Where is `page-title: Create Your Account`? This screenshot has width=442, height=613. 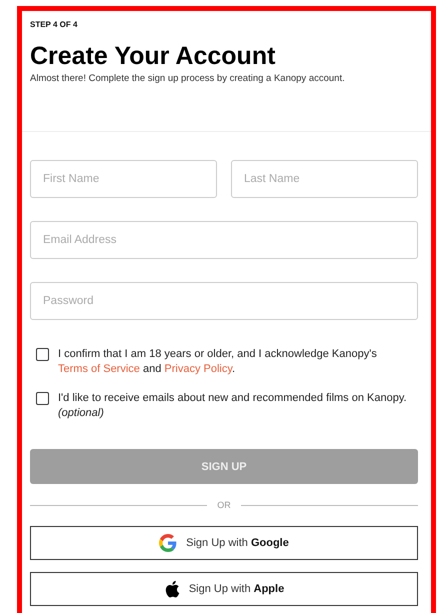
page-title: Create Your Account is located at coordinates (153, 56).